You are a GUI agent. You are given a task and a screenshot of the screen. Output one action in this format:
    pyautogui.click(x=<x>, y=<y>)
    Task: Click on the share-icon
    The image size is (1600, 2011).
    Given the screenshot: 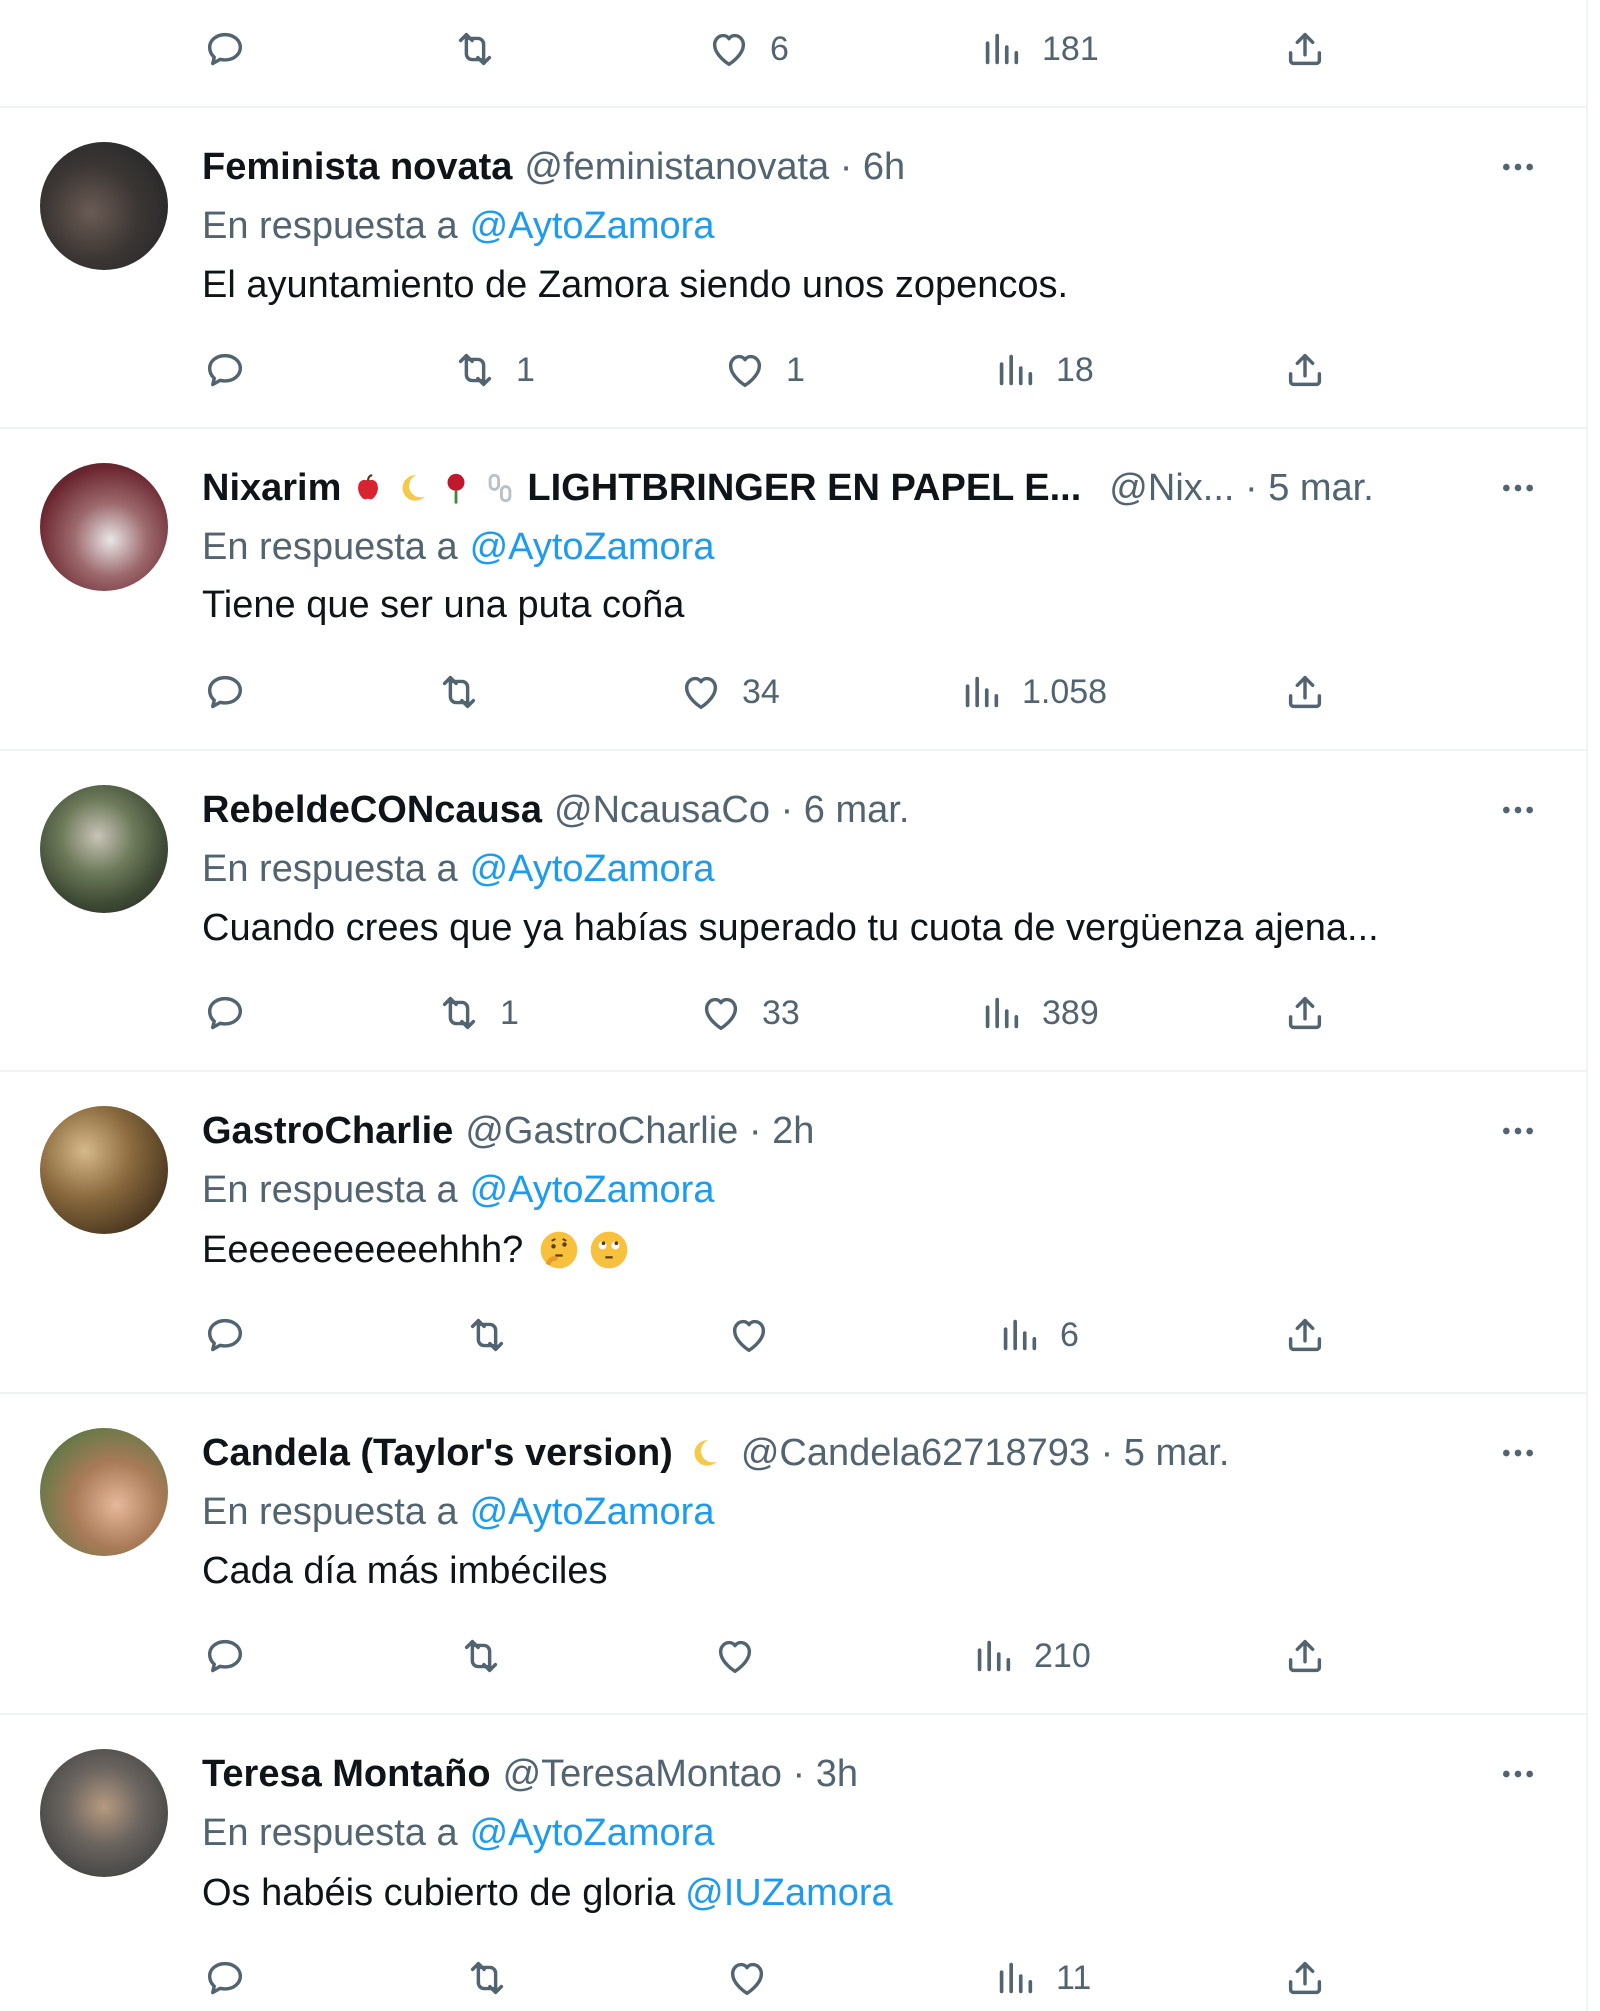 What is the action you would take?
    pyautogui.click(x=1305, y=1656)
    